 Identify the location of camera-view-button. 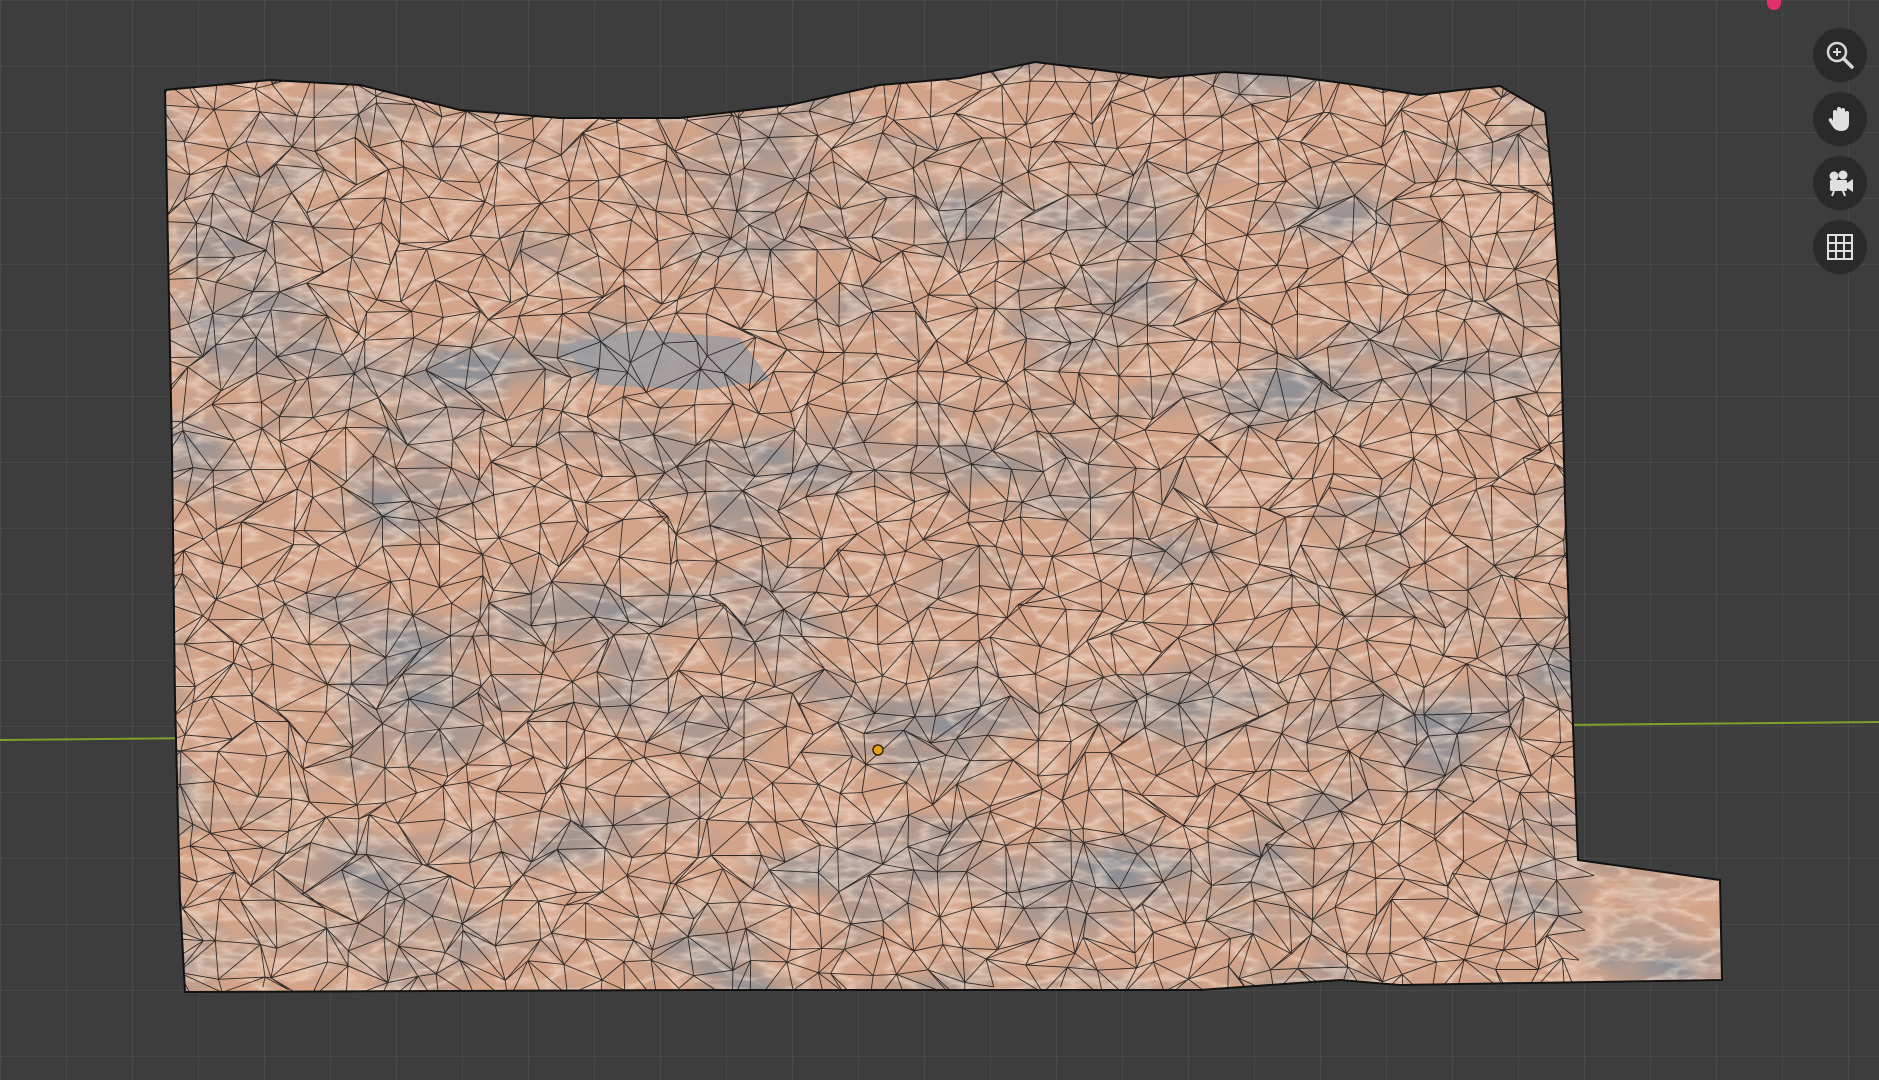
(1840, 183).